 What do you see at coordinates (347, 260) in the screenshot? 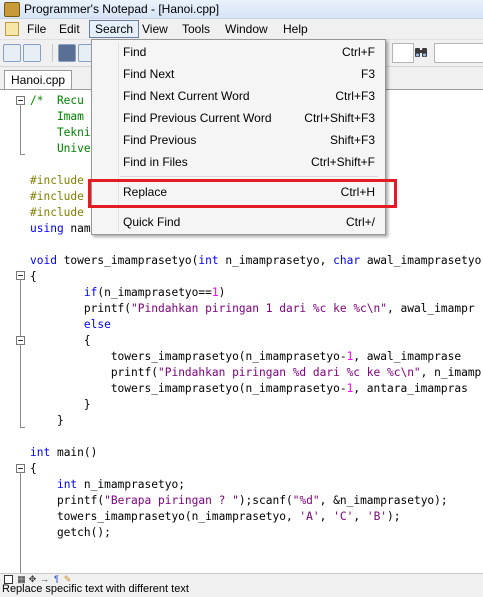
I see `code-token: char` at bounding box center [347, 260].